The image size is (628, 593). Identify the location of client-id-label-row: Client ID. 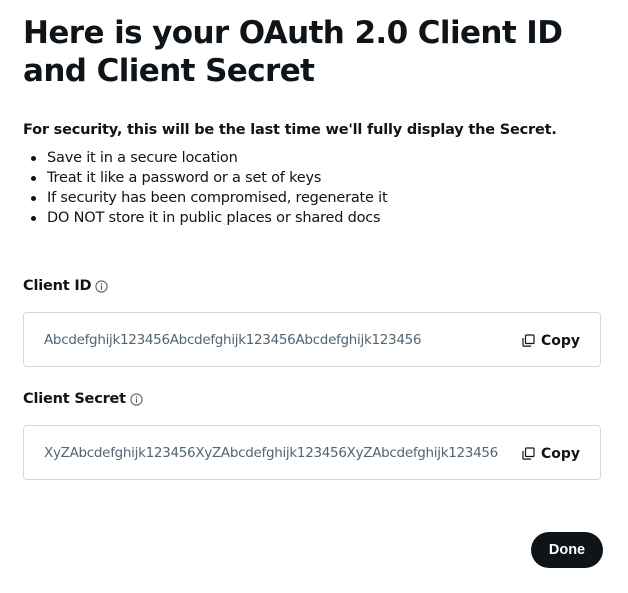
(66, 286).